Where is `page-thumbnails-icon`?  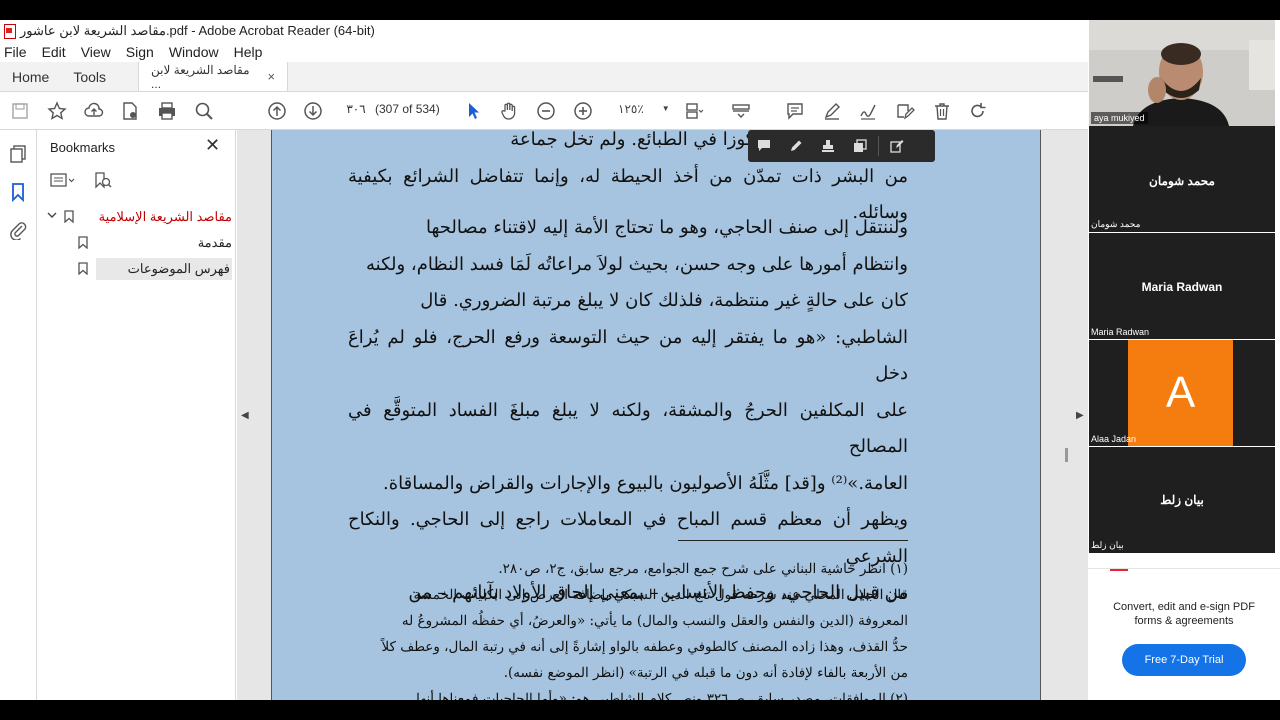 page-thumbnails-icon is located at coordinates (18, 154).